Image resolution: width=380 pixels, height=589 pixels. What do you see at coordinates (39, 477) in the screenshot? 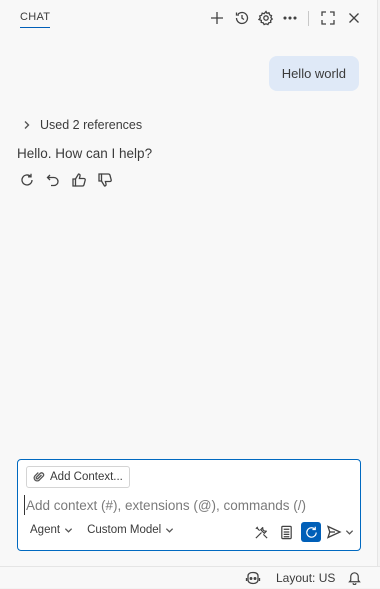
I see `paperclip-icon` at bounding box center [39, 477].